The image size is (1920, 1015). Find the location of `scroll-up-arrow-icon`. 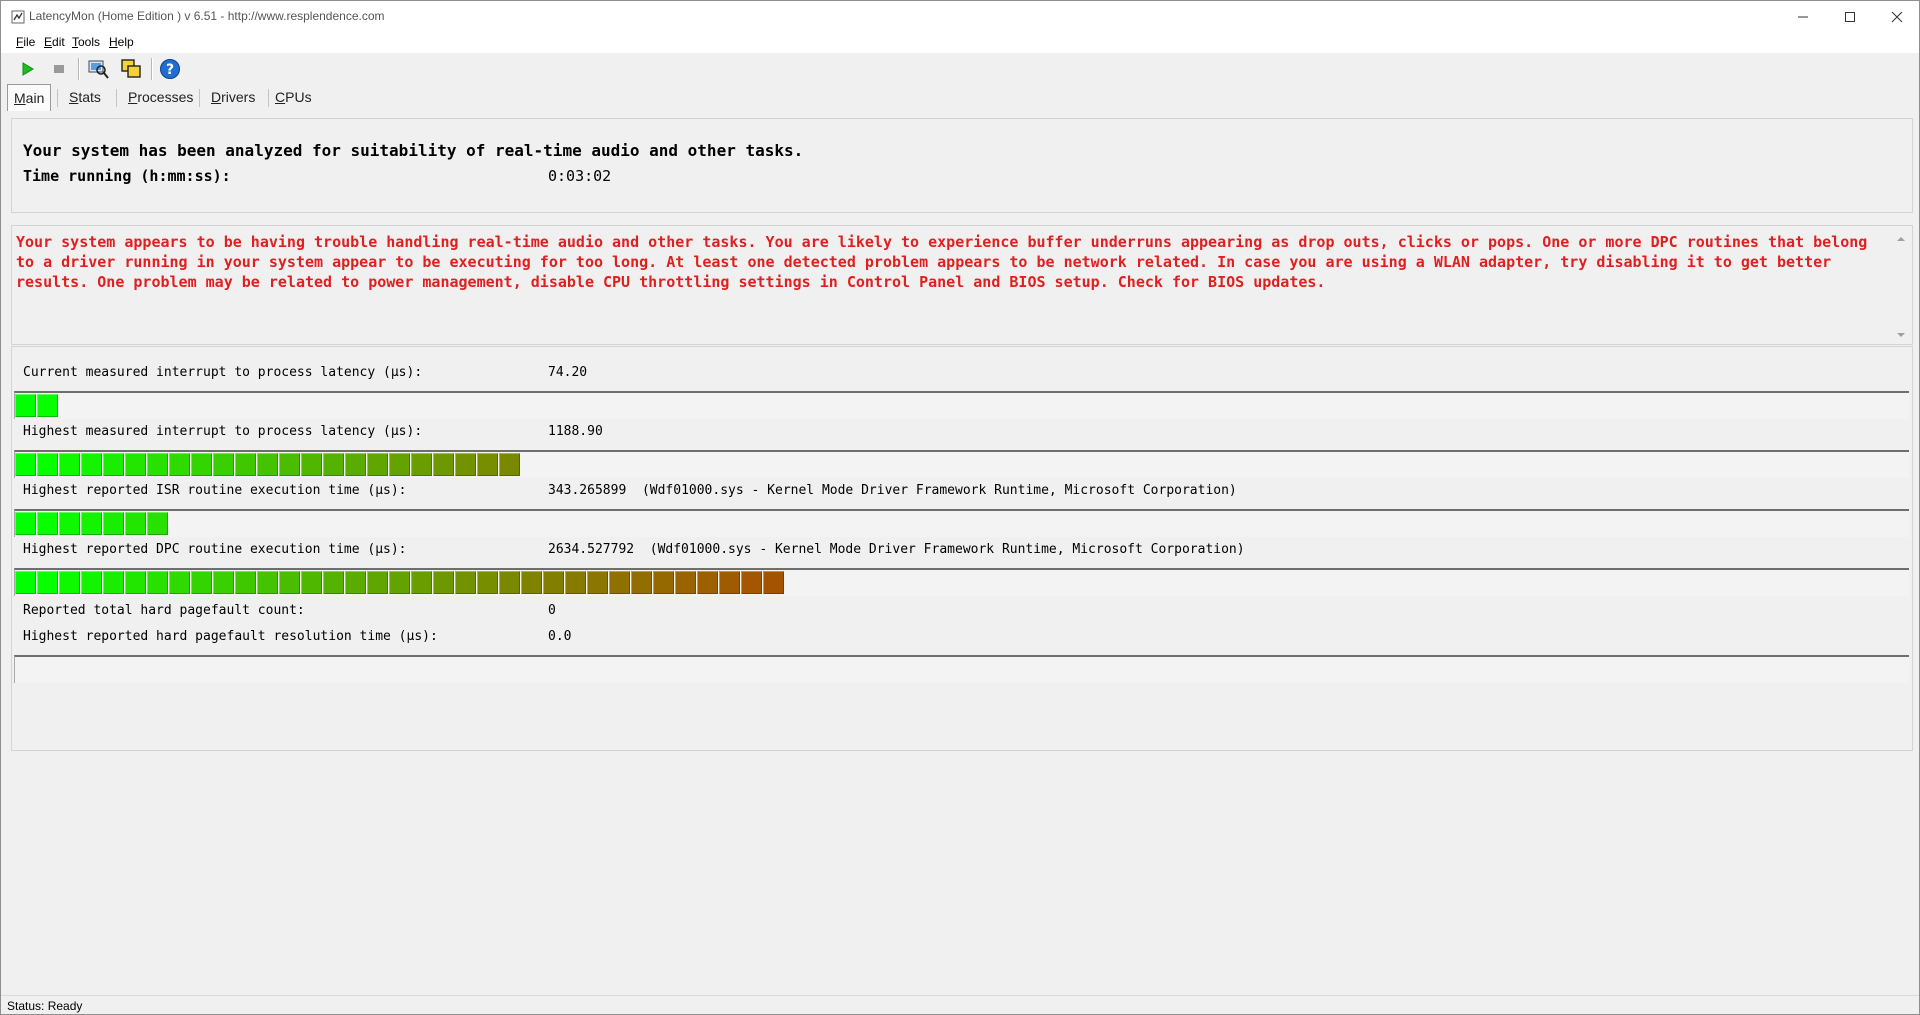

scroll-up-arrow-icon is located at coordinates (1901, 239).